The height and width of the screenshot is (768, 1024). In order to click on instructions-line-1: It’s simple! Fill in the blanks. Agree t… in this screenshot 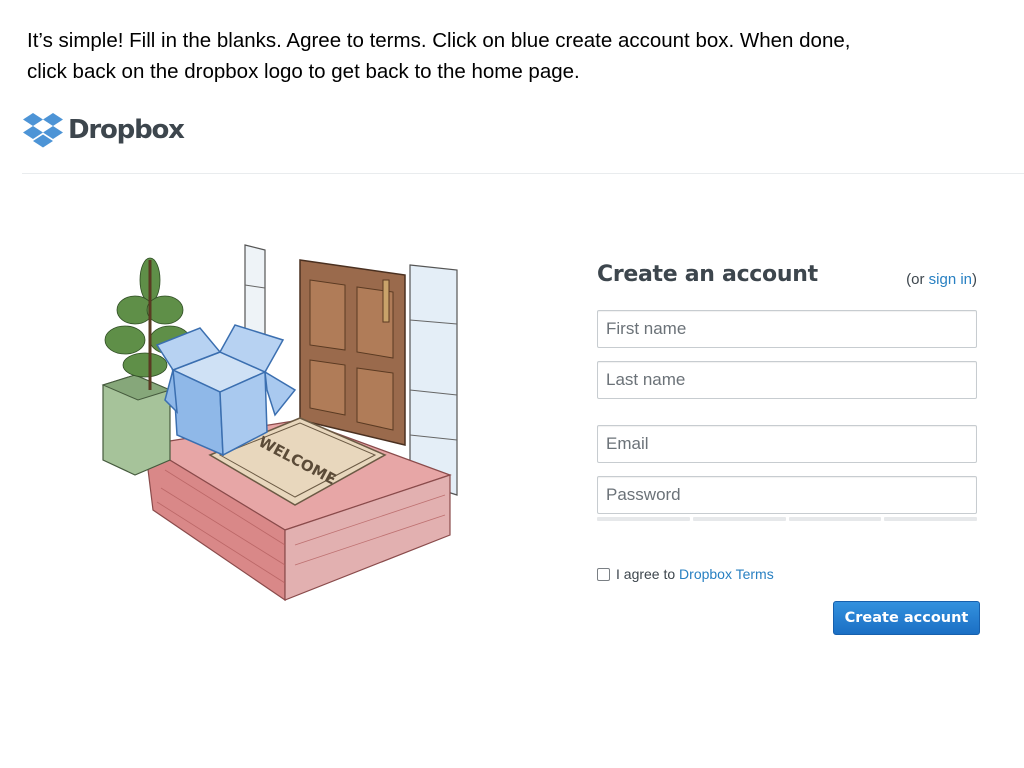, I will do `click(439, 40)`.